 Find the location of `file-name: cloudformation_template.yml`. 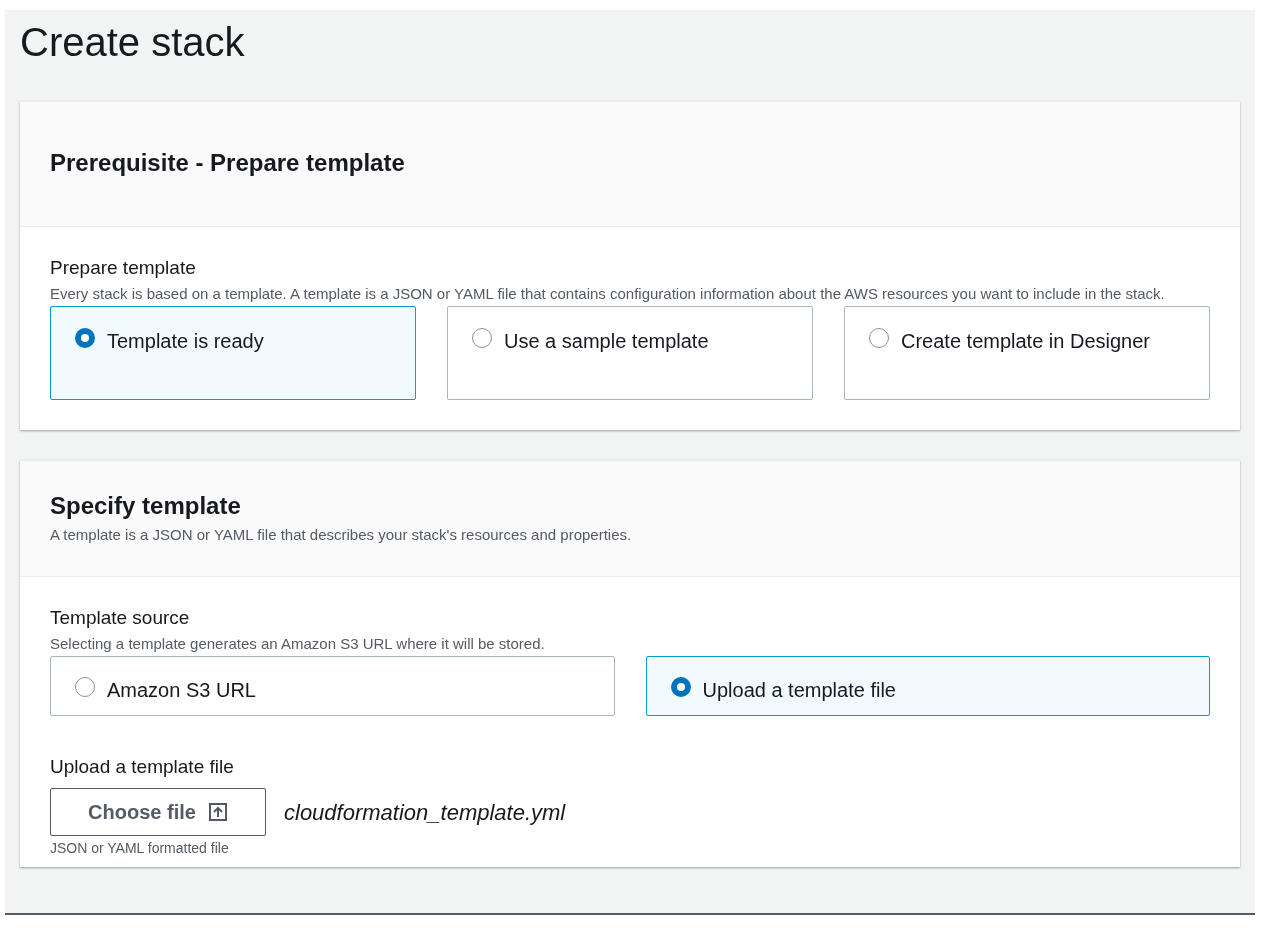

file-name: cloudformation_template.yml is located at coordinates (425, 812).